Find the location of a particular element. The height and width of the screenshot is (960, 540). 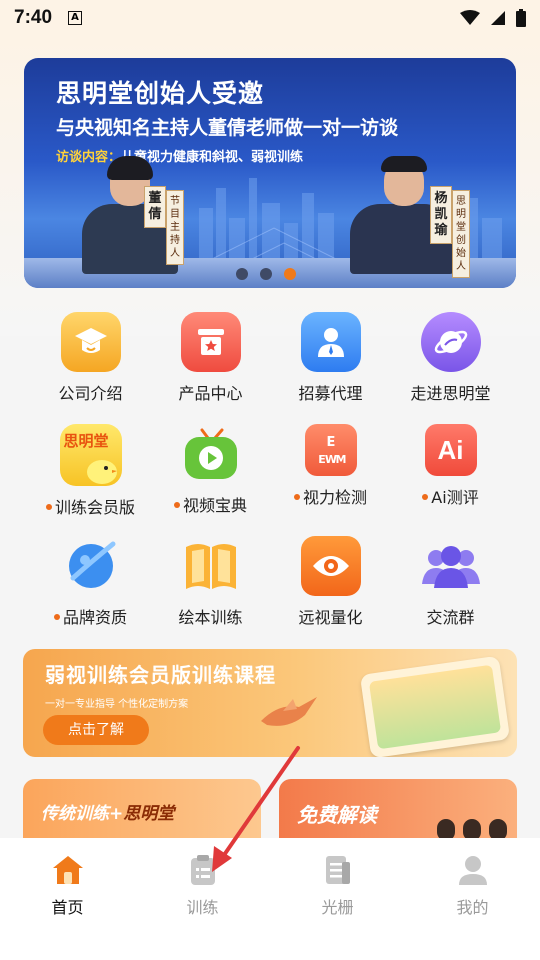

tab-profile: 我的 is located at coordinates (472, 885).